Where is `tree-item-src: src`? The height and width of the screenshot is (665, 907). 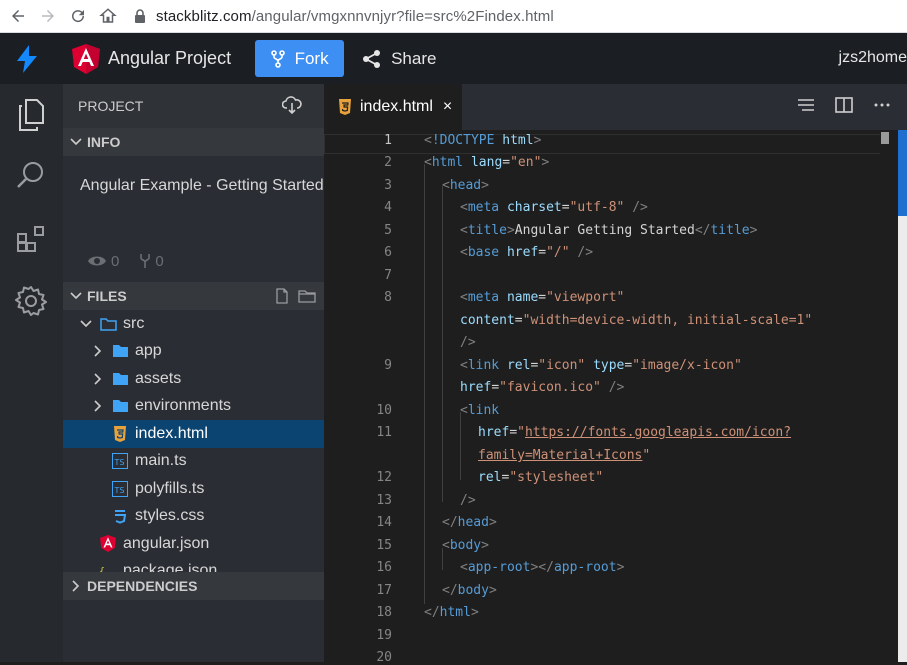 tree-item-src: src is located at coordinates (193, 324).